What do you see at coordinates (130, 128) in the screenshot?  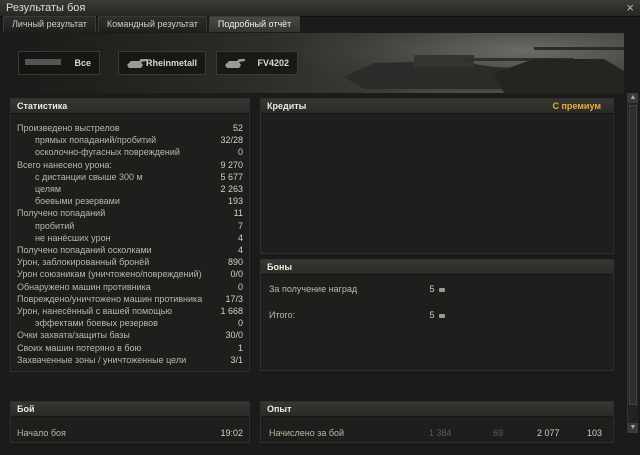 I see `stats-row: Произведено выстрелов 52` at bounding box center [130, 128].